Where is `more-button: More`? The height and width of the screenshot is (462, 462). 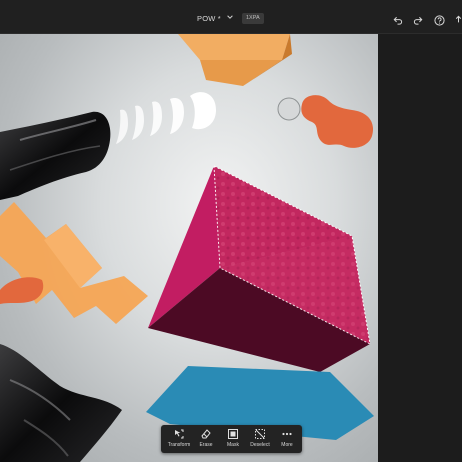 more-button: More is located at coordinates (287, 439).